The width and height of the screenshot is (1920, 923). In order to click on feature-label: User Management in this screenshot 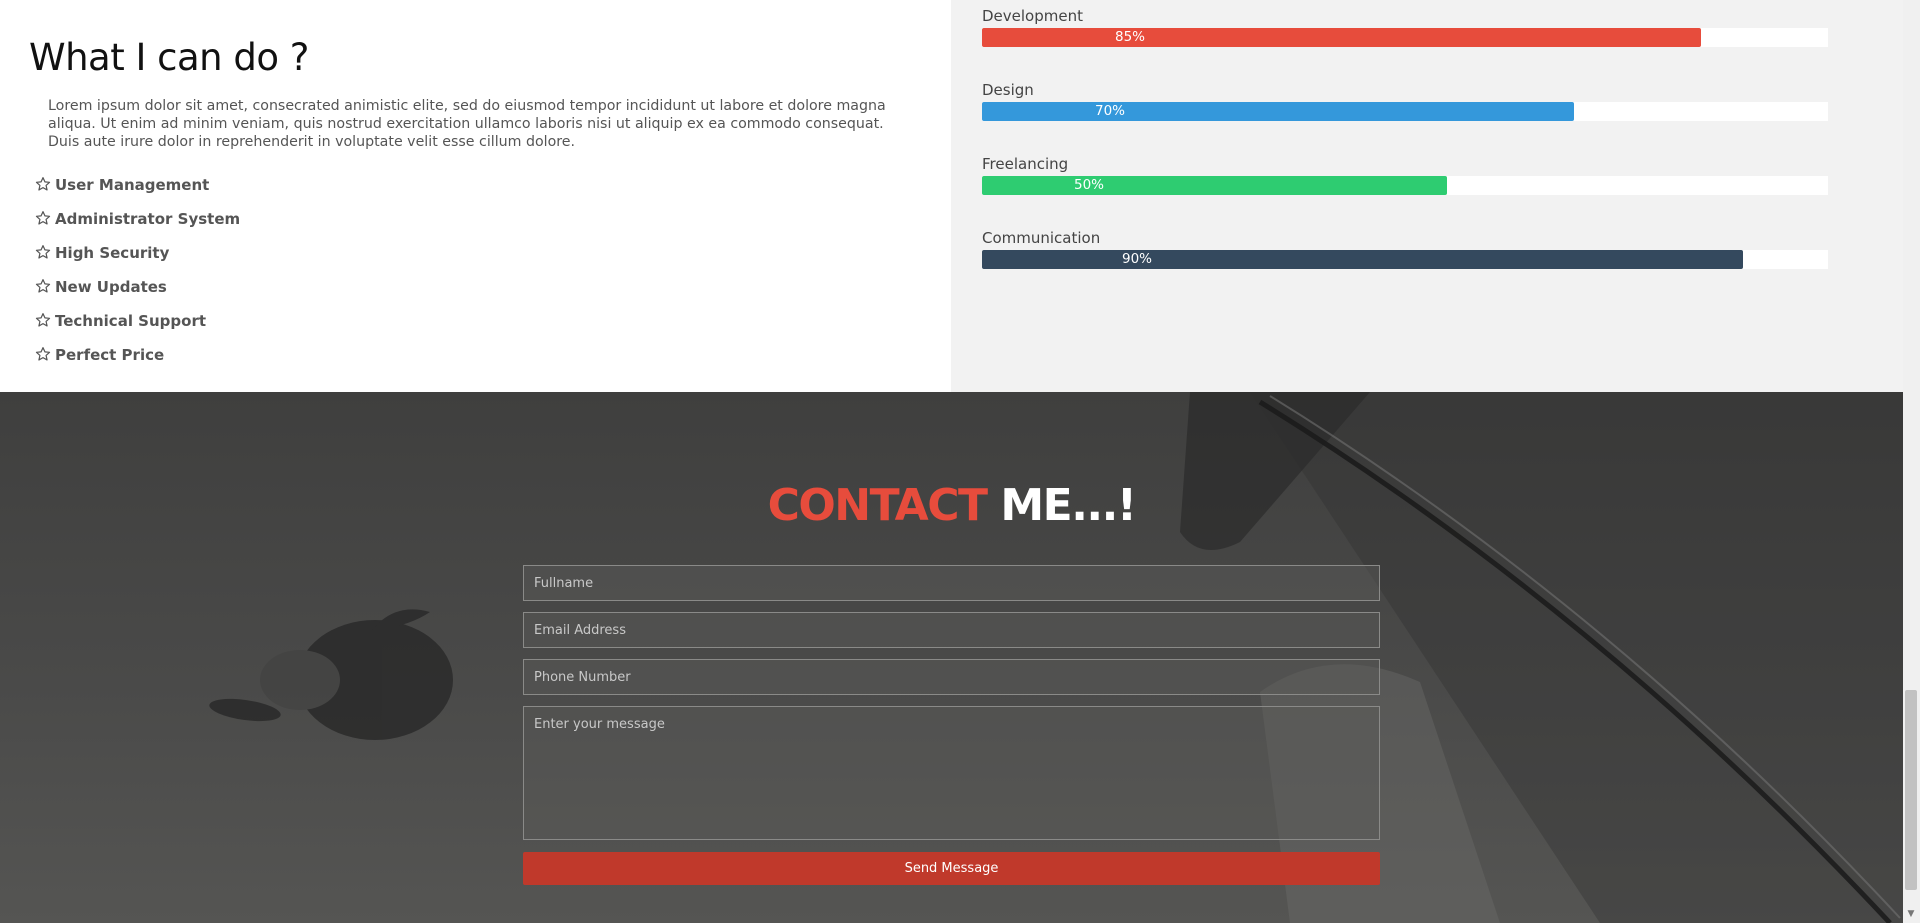, I will do `click(132, 185)`.